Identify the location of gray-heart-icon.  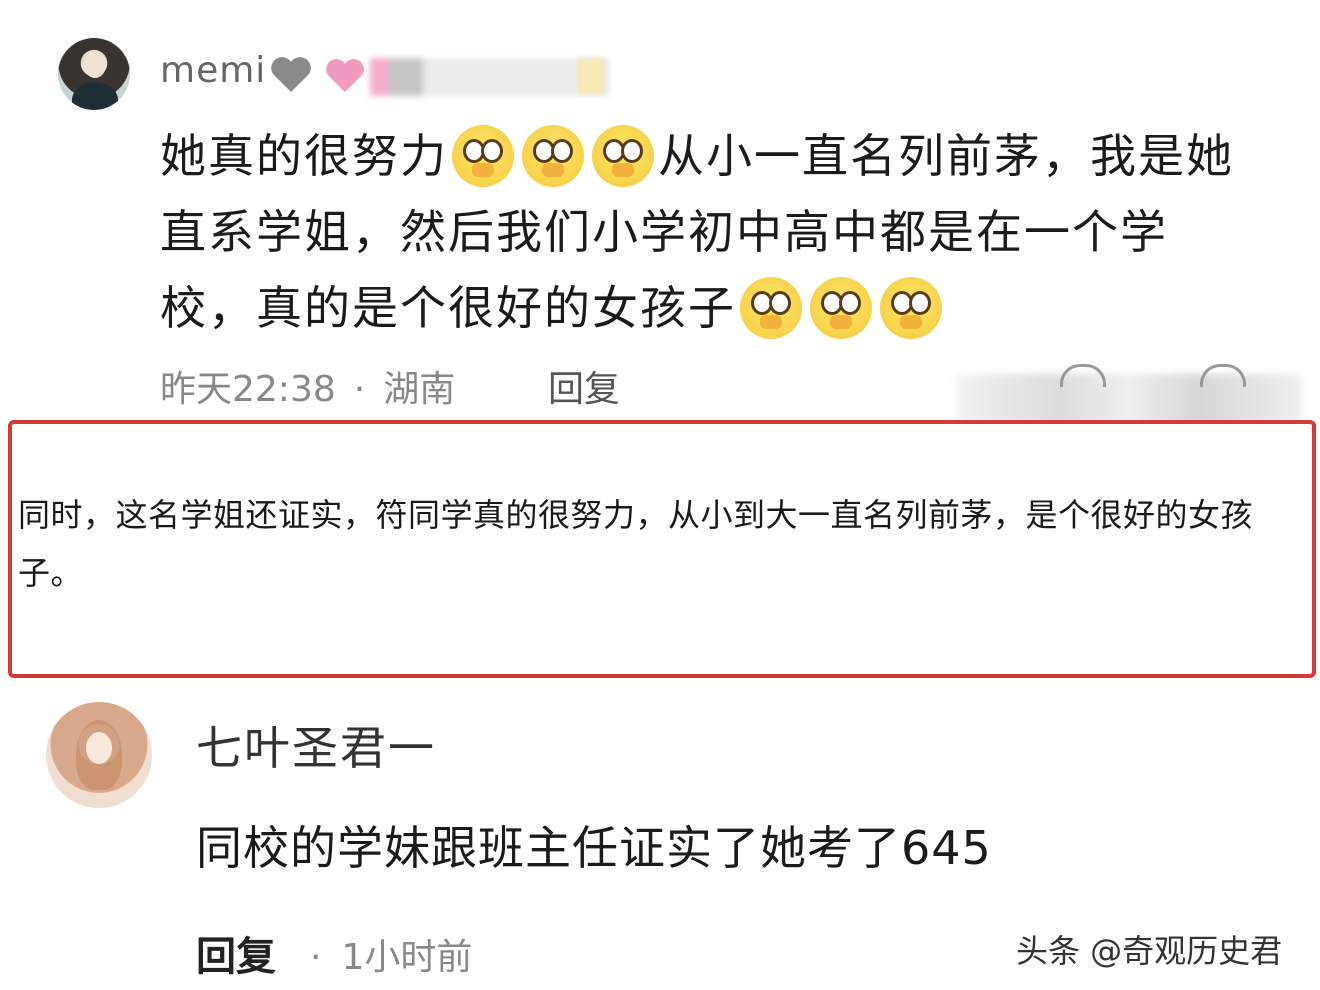
(291, 74).